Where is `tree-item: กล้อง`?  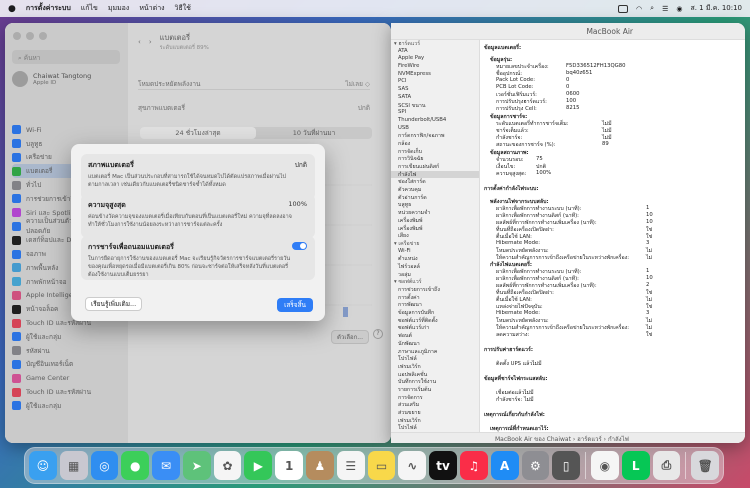 tree-item: กล้อง is located at coordinates (435, 144).